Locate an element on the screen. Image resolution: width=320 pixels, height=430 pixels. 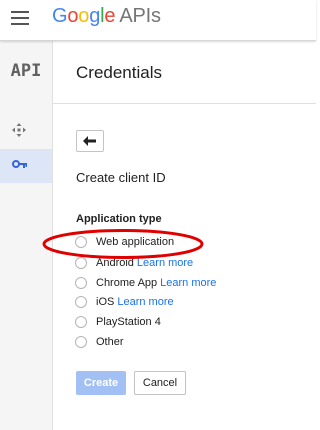
logo-apis-text: APIs is located at coordinates (140, 16).